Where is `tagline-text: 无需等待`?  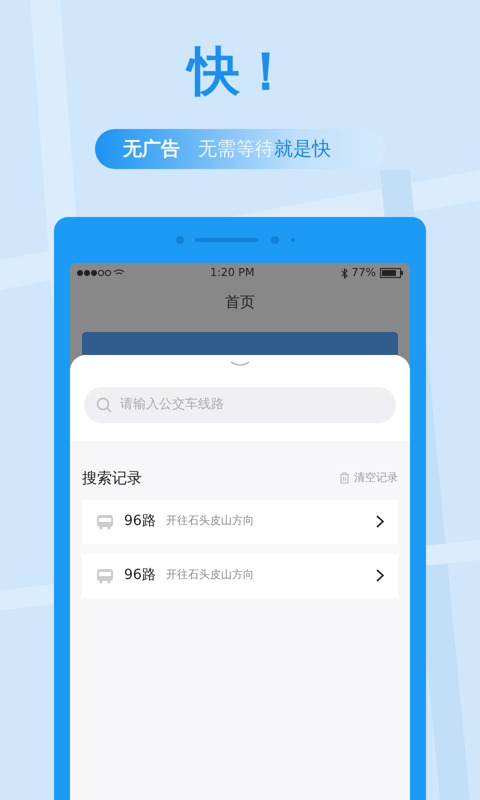
tagline-text: 无需等待 is located at coordinates (236, 149).